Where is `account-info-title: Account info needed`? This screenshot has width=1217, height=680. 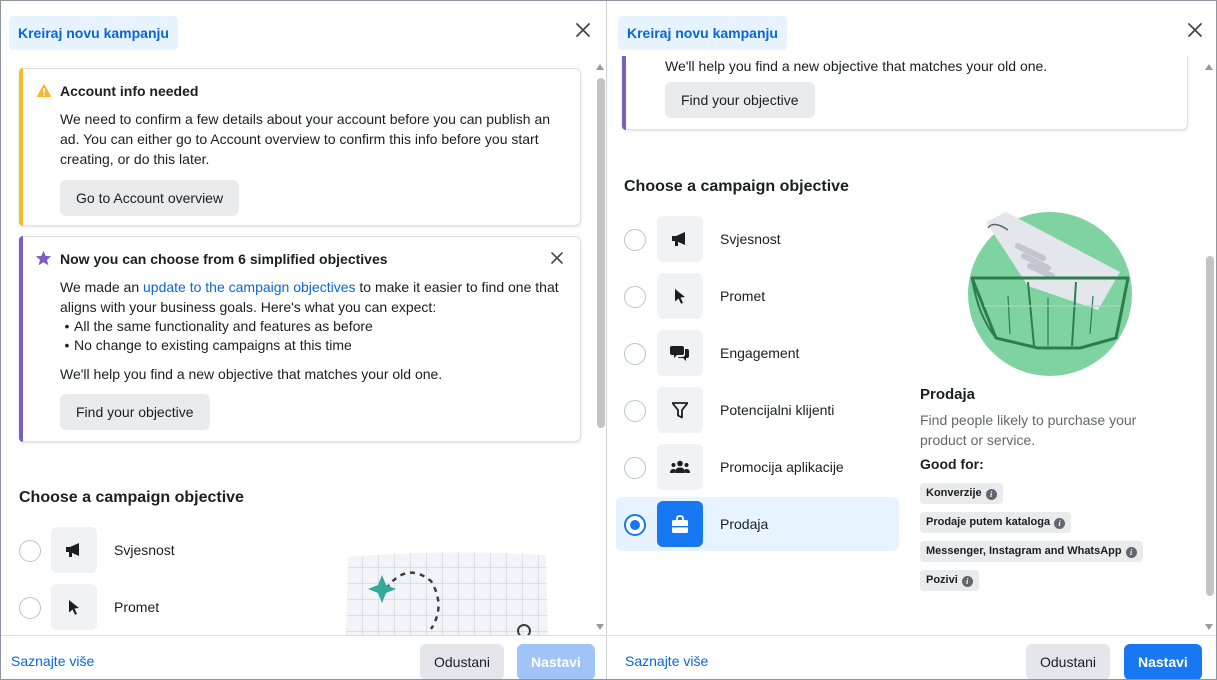 account-info-title: Account info needed is located at coordinates (129, 91).